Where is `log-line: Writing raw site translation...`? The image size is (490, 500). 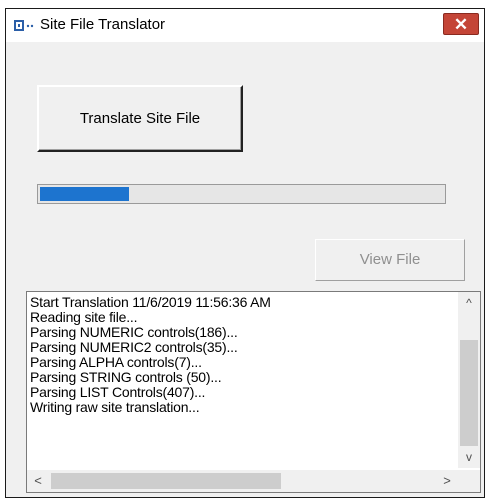
log-line: Writing raw site translation... is located at coordinates (115, 407).